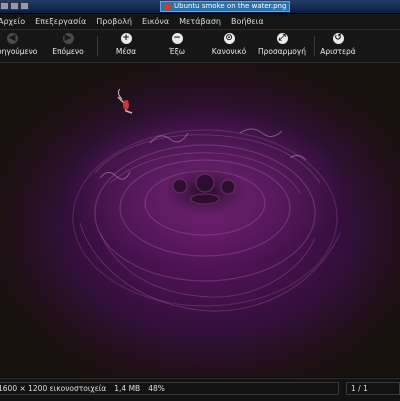 Image resolution: width=400 pixels, height=401 pixels. What do you see at coordinates (247, 21) in the screenshot?
I see `menu-help: Βοήθεια` at bounding box center [247, 21].